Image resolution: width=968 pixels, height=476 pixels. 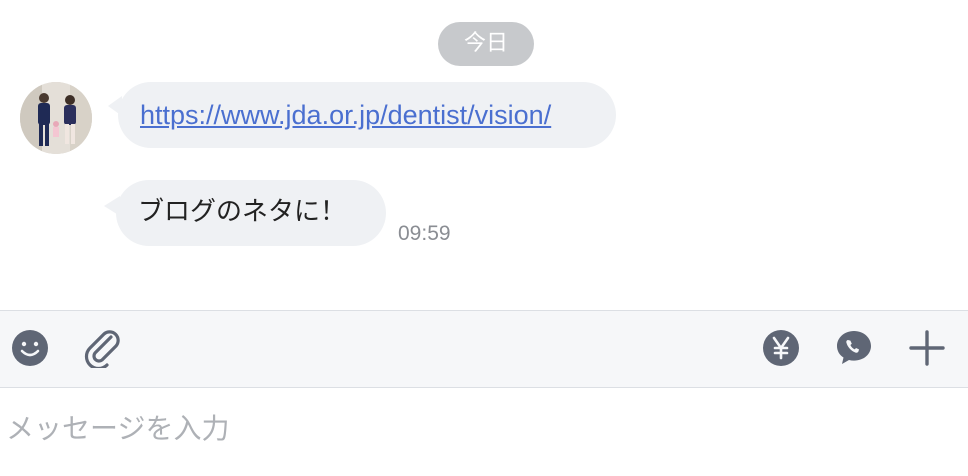 I want to click on message-timestamp: 09:59, so click(x=424, y=233).